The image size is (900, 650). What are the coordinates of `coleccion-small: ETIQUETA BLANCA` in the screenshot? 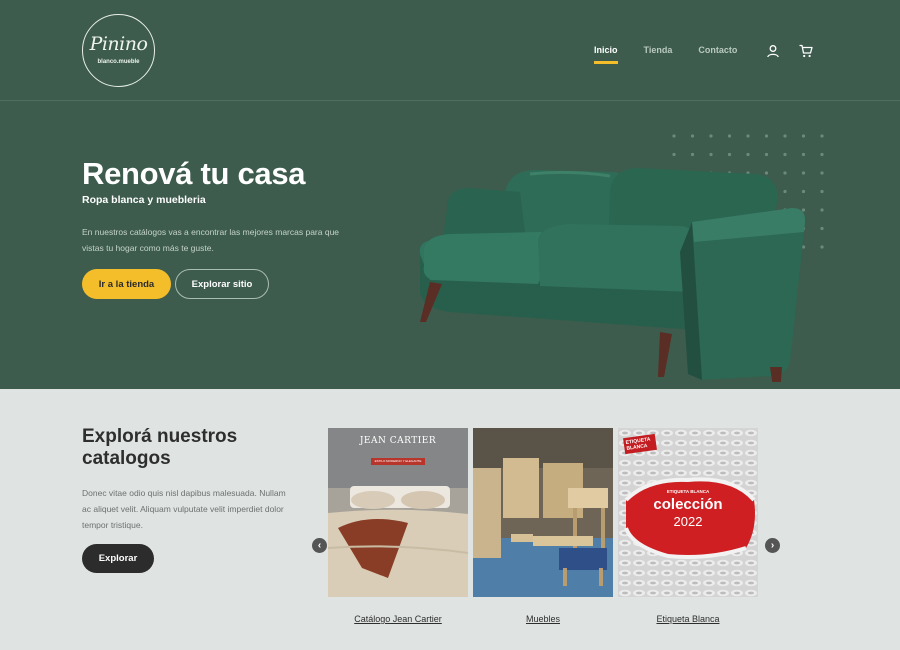 It's located at (688, 491).